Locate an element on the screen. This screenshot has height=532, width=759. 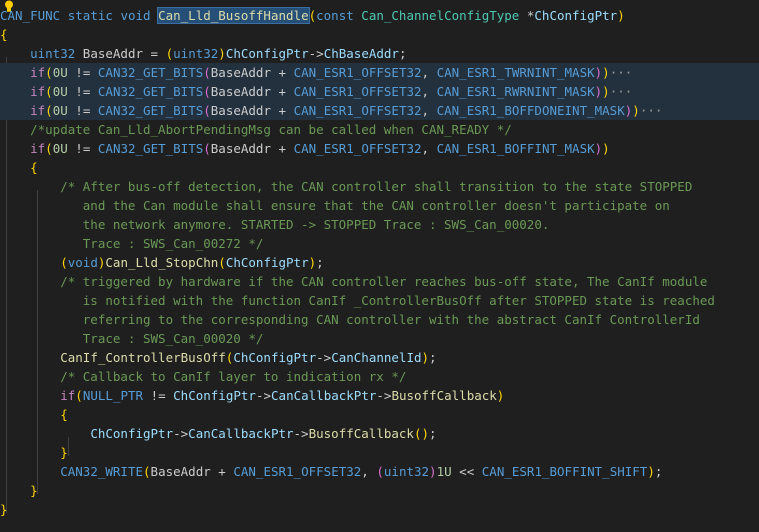
code-line: (void)Can_Lld_StopChn(ChConfigPtr); is located at coordinates (379, 262).